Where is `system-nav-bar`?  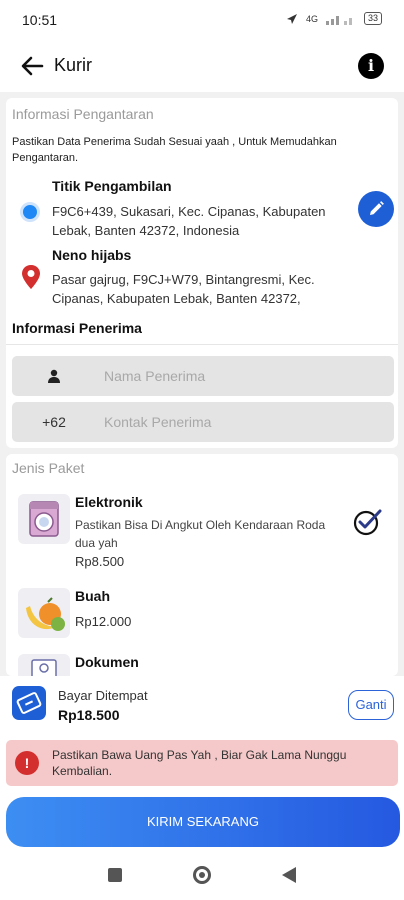 system-nav-bar is located at coordinates (202, 875).